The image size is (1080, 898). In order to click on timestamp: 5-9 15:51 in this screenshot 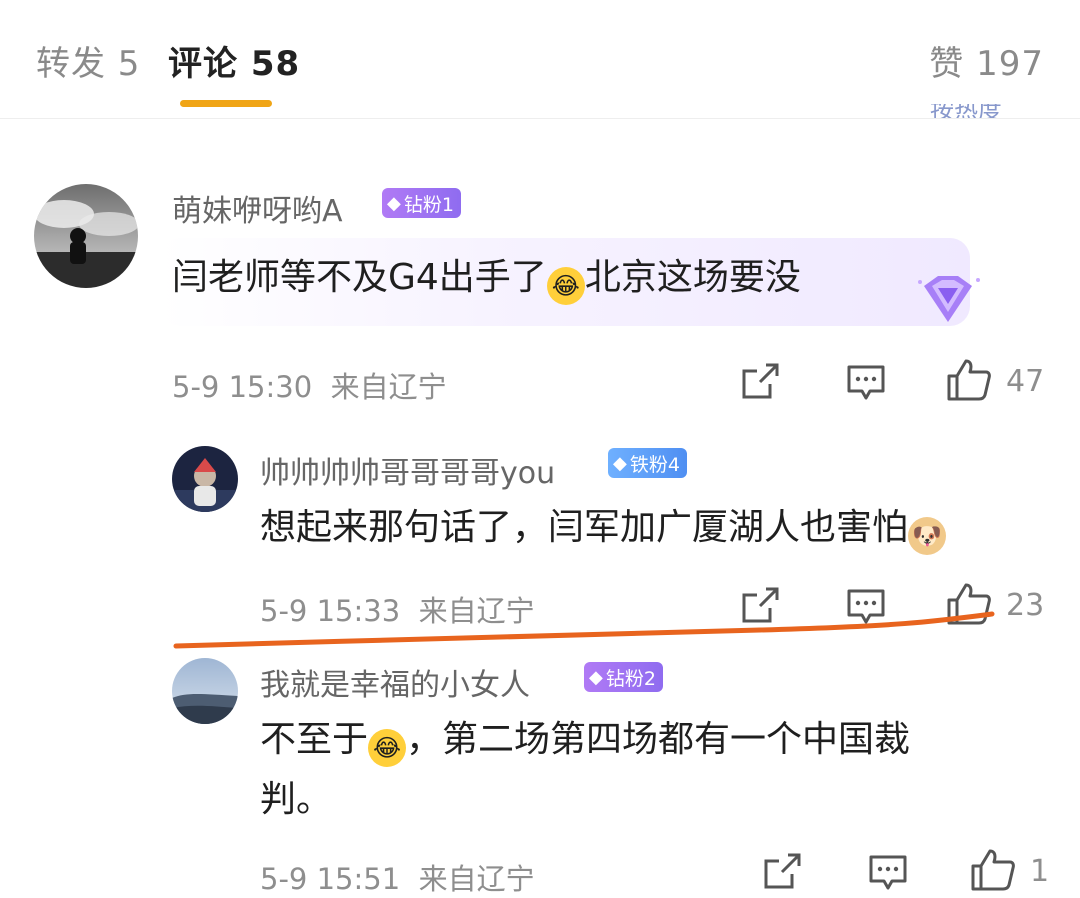, I will do `click(330, 879)`.